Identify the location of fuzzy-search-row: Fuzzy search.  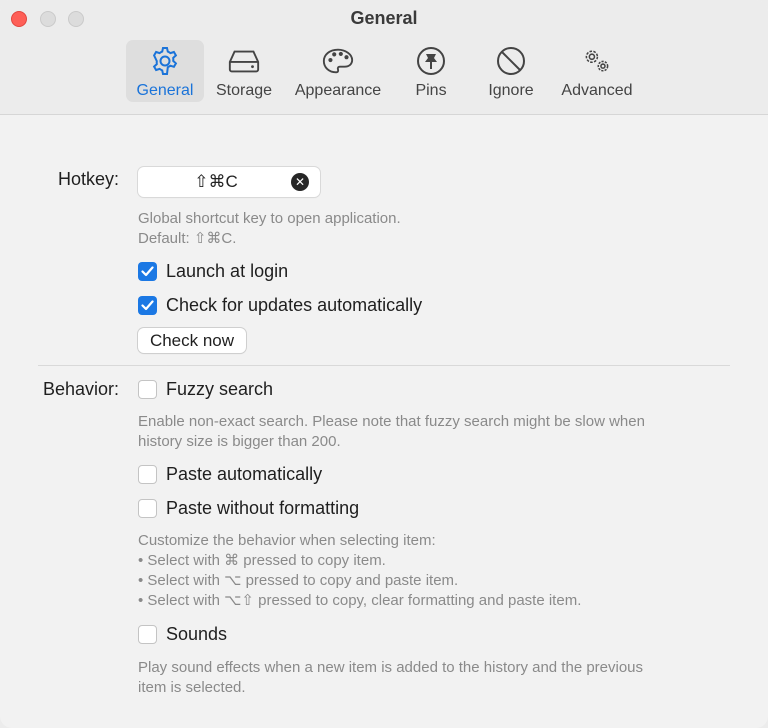
(205, 389).